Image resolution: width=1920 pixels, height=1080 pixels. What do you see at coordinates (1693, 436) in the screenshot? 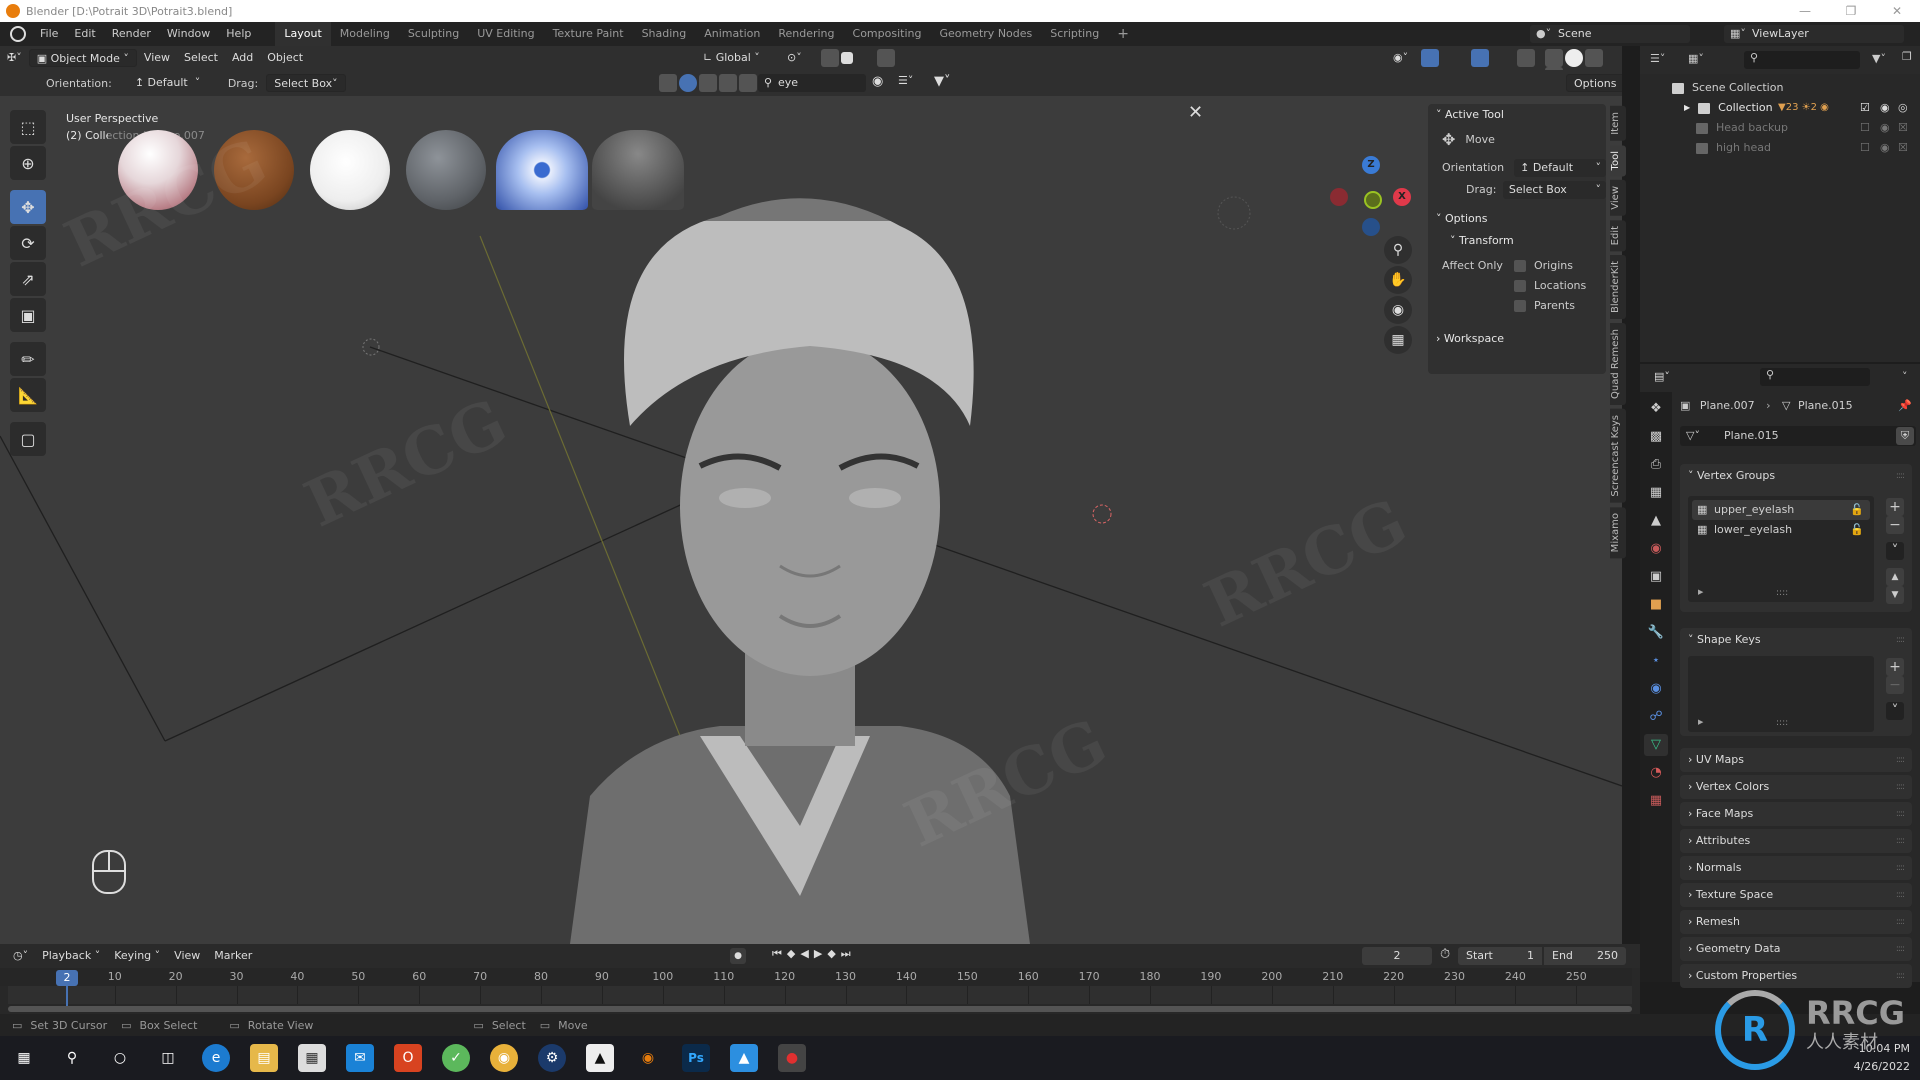
I see `mesh-browse-dropdown: ▽˅` at bounding box center [1693, 436].